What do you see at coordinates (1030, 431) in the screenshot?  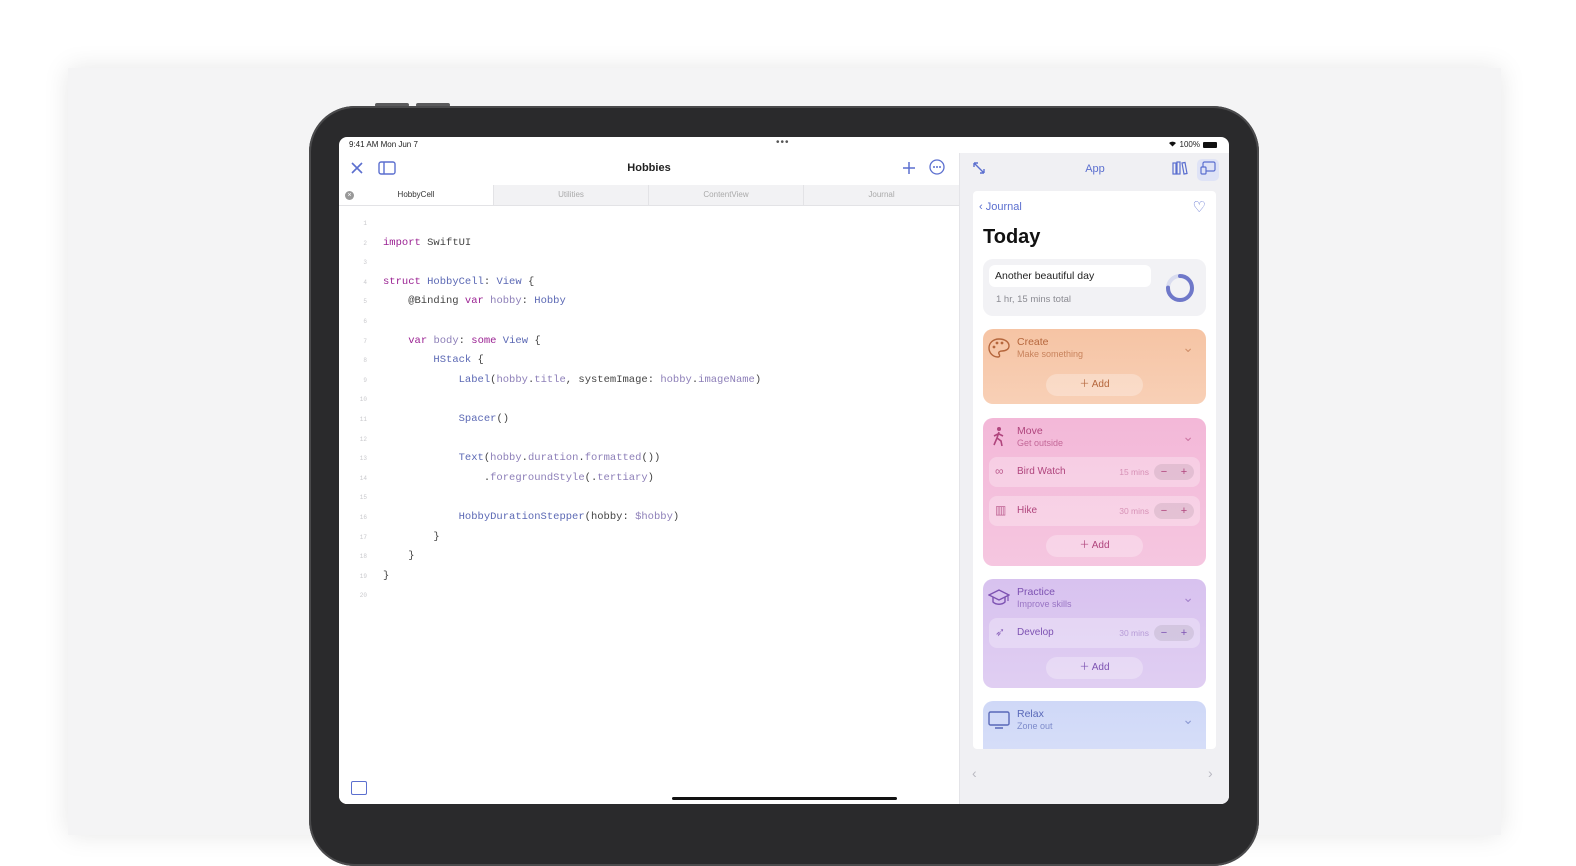 I see `card-title: Move` at bounding box center [1030, 431].